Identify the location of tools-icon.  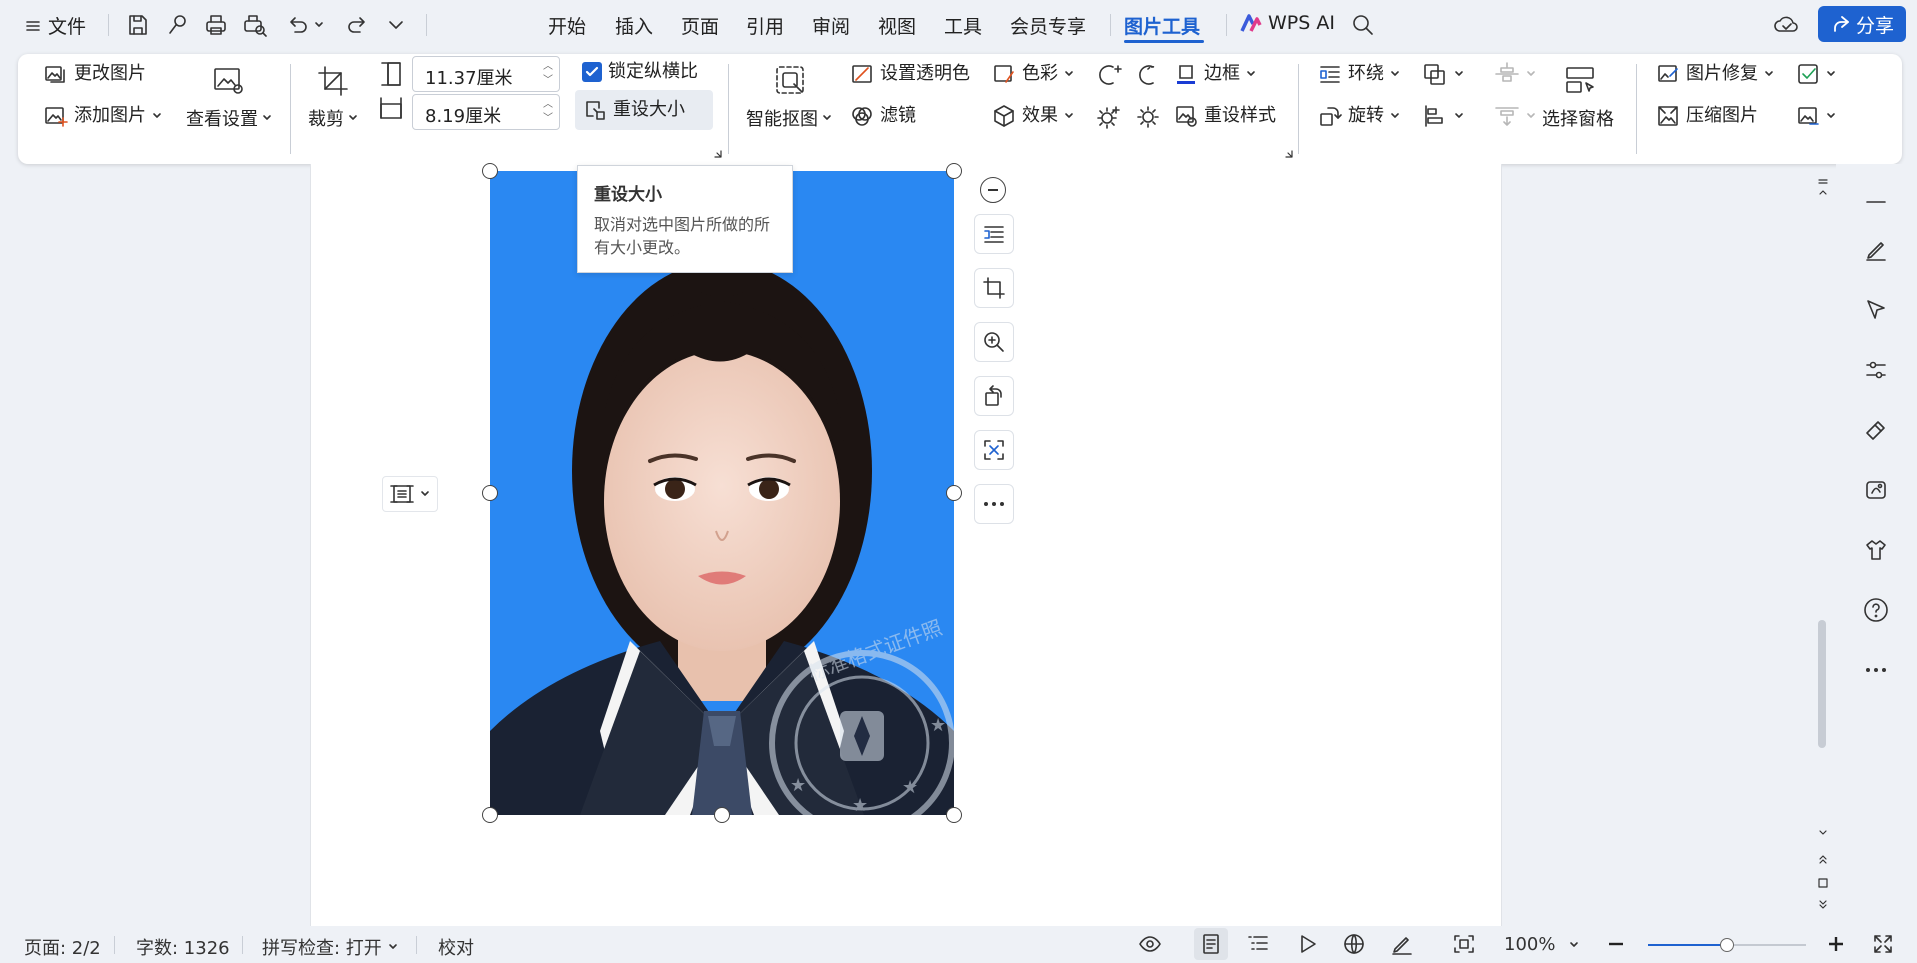
(1876, 430).